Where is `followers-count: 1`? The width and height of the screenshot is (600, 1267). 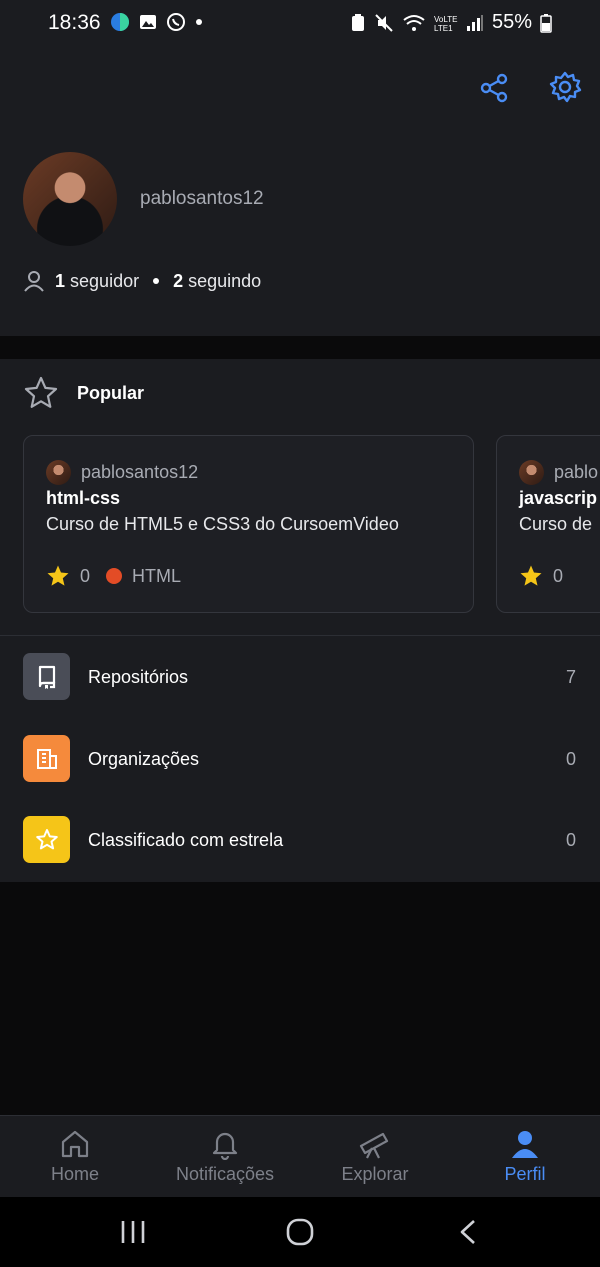 followers-count: 1 is located at coordinates (60, 280).